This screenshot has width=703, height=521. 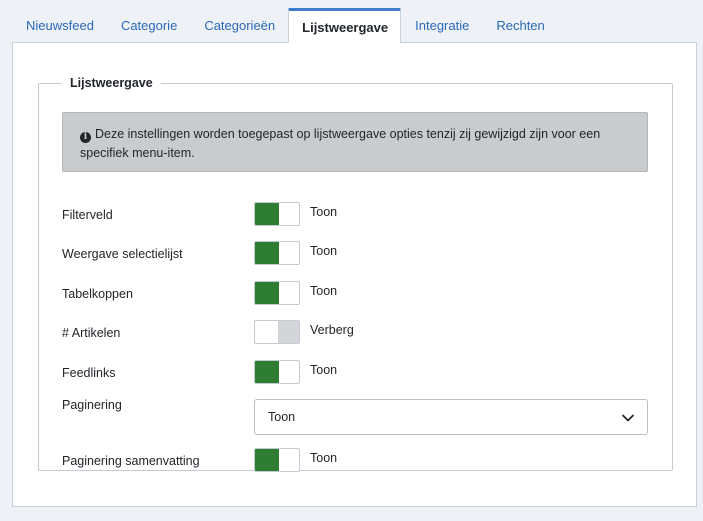 I want to click on filterveld-toggle, so click(x=277, y=214).